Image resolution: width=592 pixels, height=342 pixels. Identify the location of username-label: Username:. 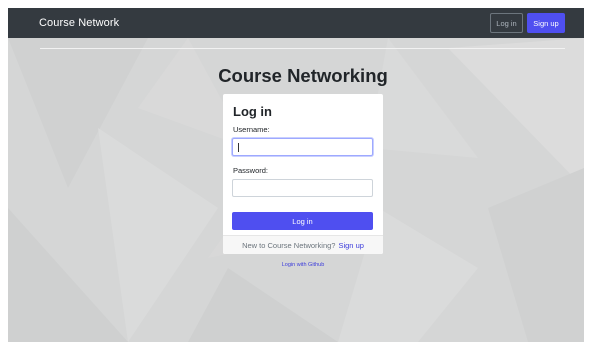
(251, 129).